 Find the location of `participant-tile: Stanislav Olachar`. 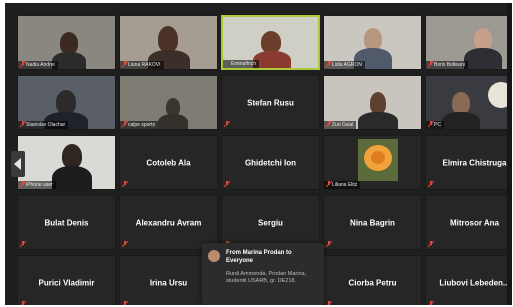

participant-tile: Stanislav Olachar is located at coordinates (66, 102).